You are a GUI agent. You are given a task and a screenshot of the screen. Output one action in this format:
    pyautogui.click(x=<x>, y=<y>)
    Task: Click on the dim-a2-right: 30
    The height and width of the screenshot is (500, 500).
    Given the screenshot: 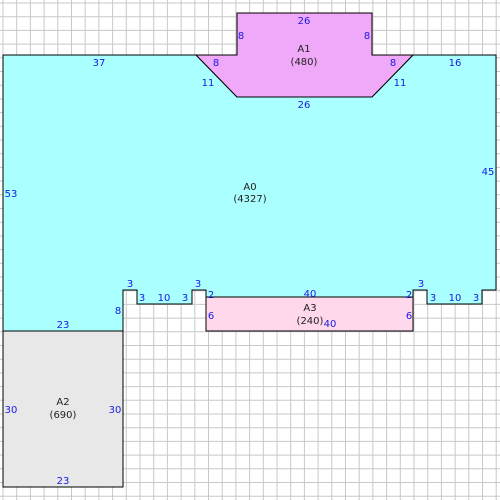 What is the action you would take?
    pyautogui.click(x=115, y=410)
    